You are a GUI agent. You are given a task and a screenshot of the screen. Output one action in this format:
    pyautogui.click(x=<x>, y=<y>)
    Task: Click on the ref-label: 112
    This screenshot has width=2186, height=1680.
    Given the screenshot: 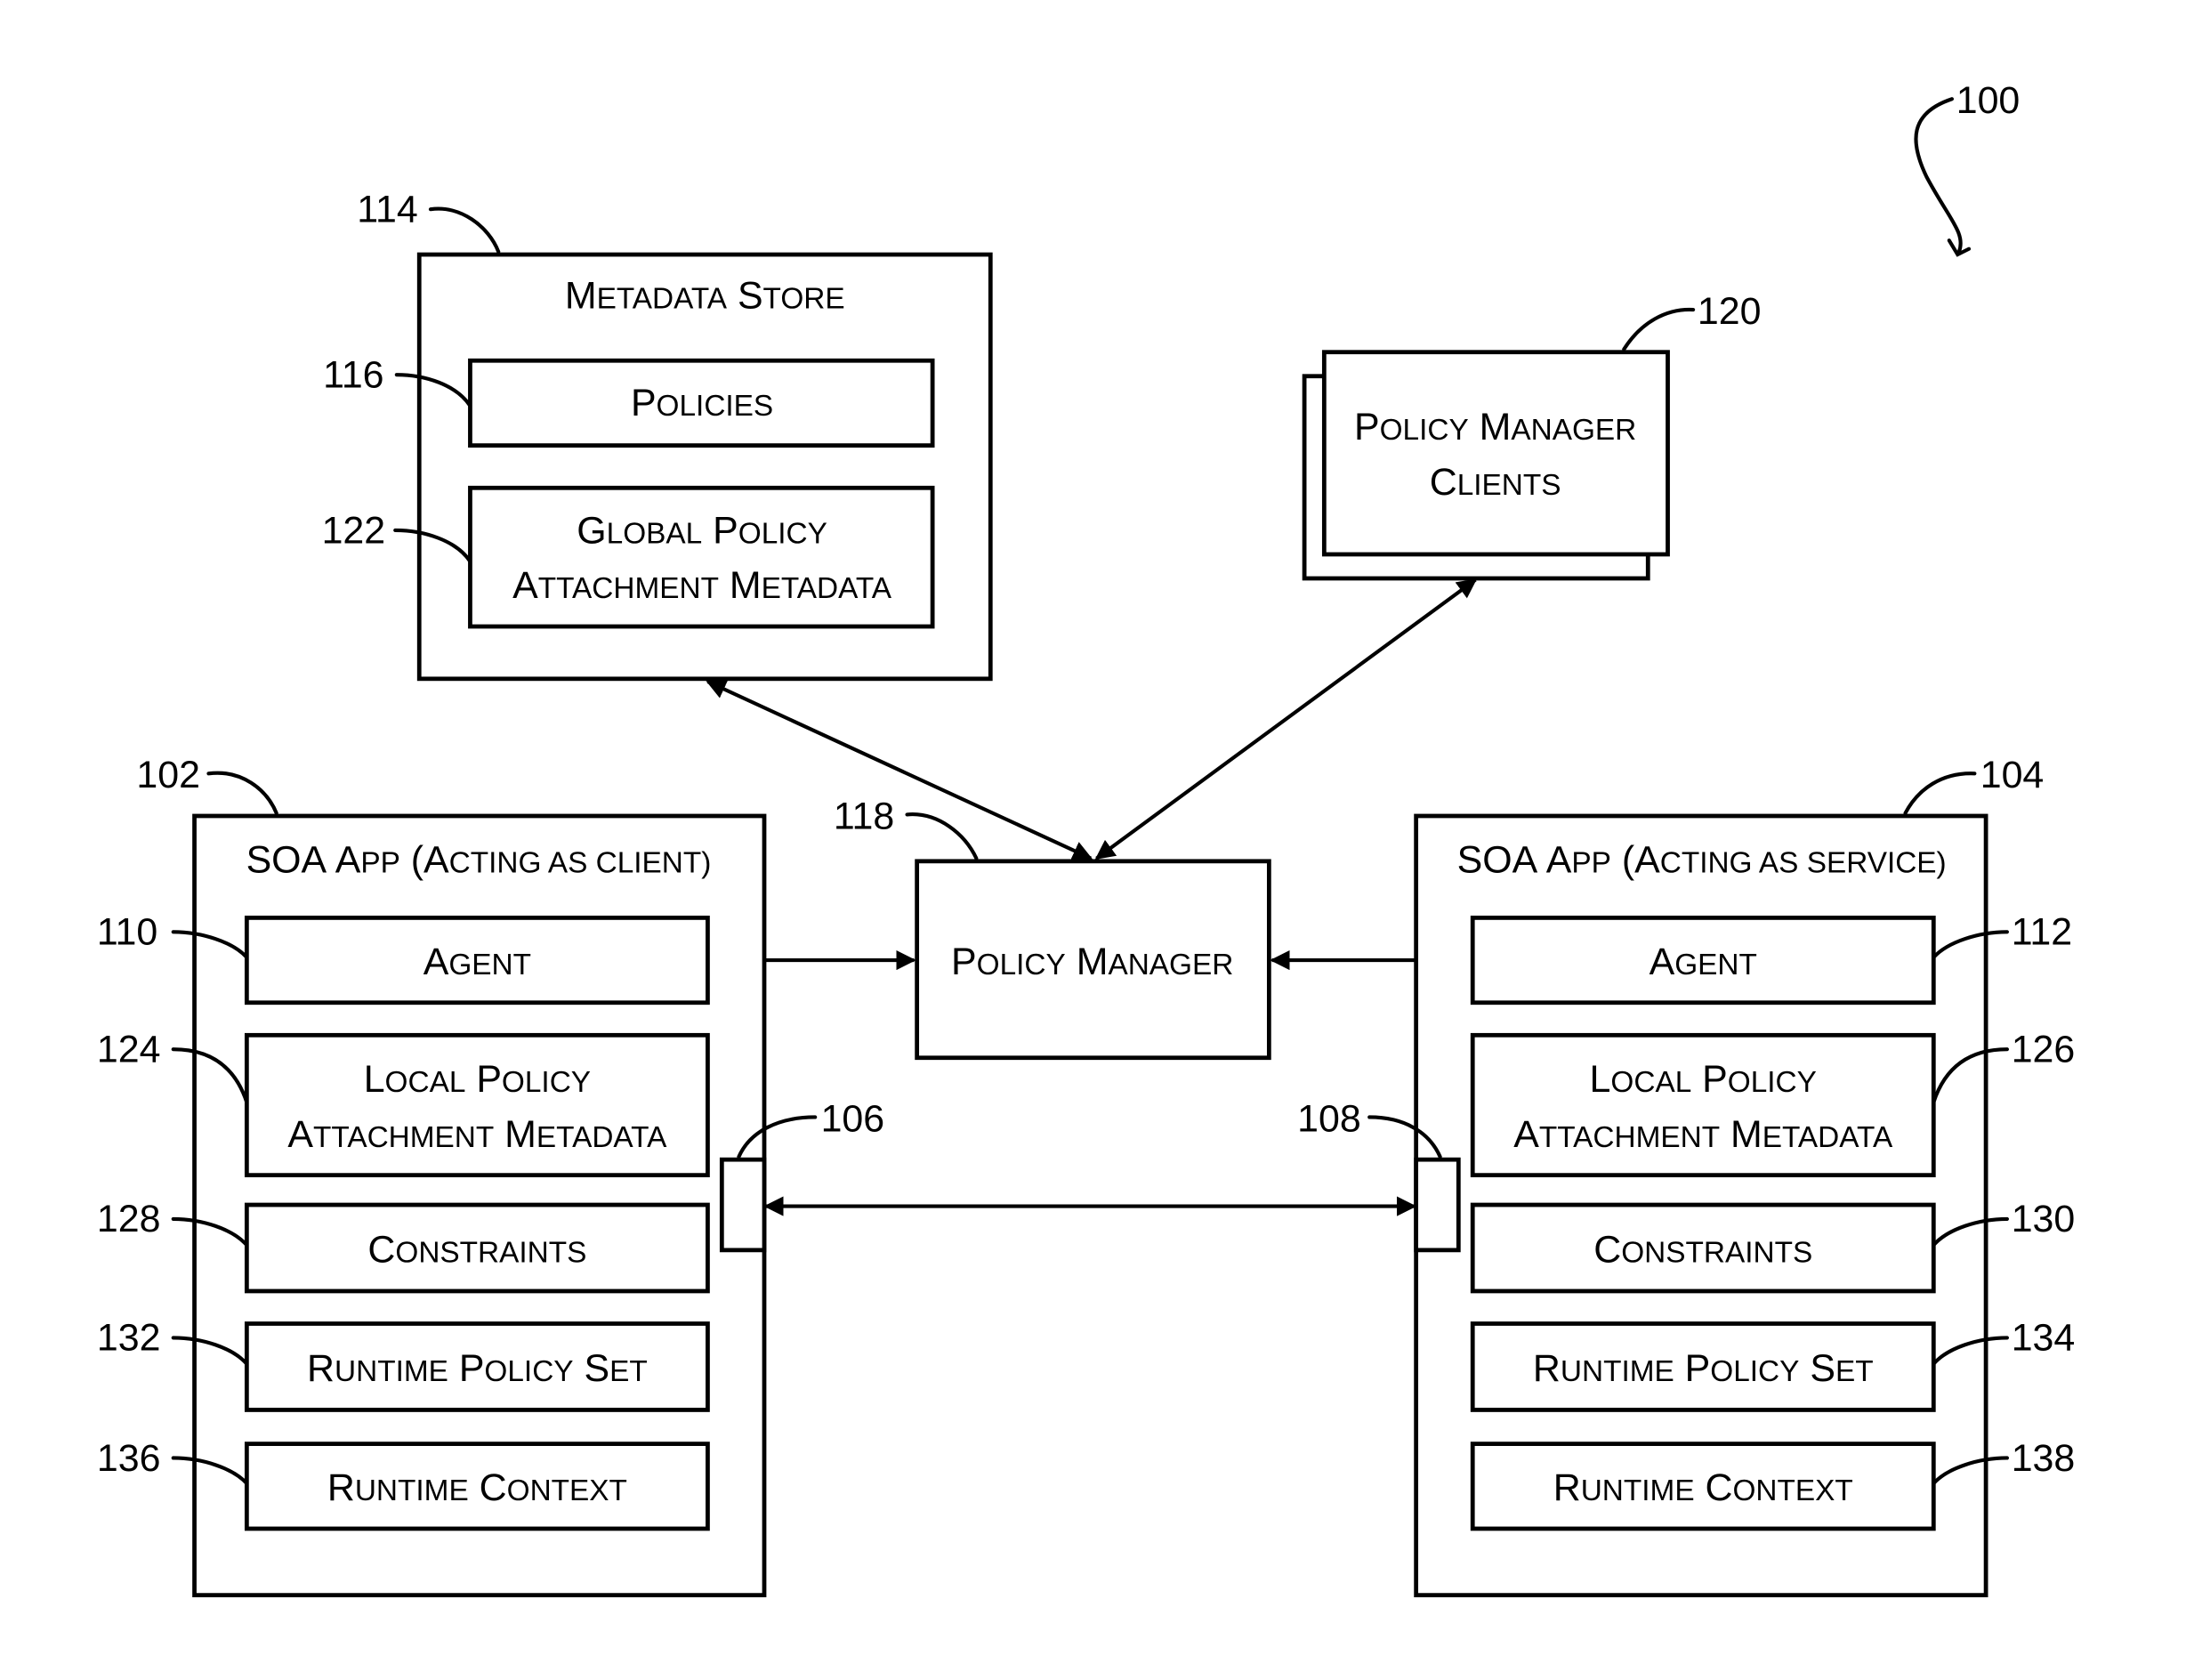 What is the action you would take?
    pyautogui.click(x=2042, y=932)
    